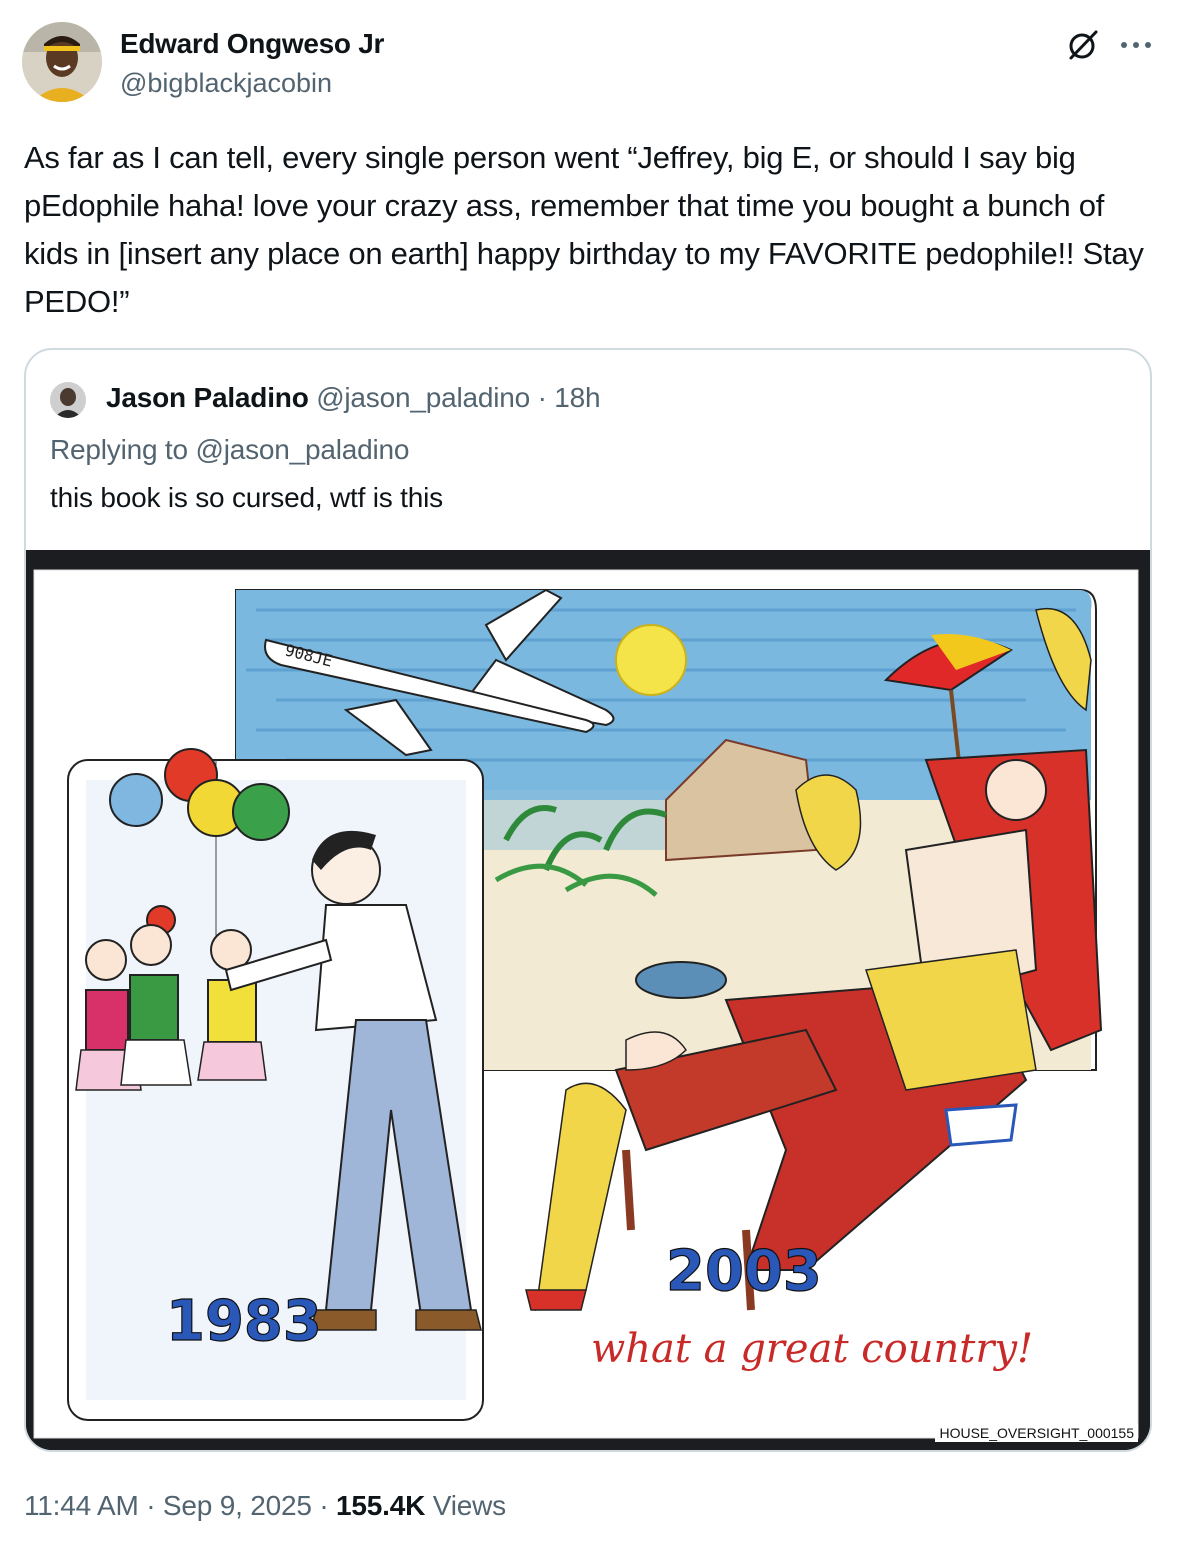 The width and height of the screenshot is (1178, 1552). I want to click on quoted-time: 18h, so click(577, 397).